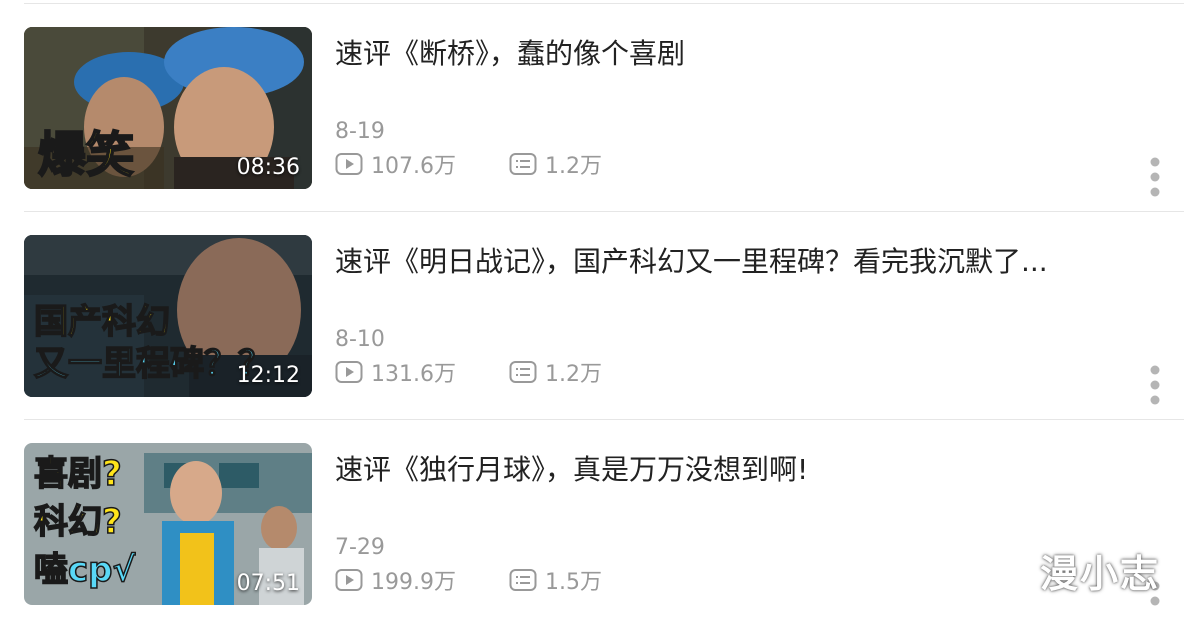 The image size is (1194, 627). Describe the element at coordinates (268, 375) in the screenshot. I see `video-duration: 12:12` at that location.